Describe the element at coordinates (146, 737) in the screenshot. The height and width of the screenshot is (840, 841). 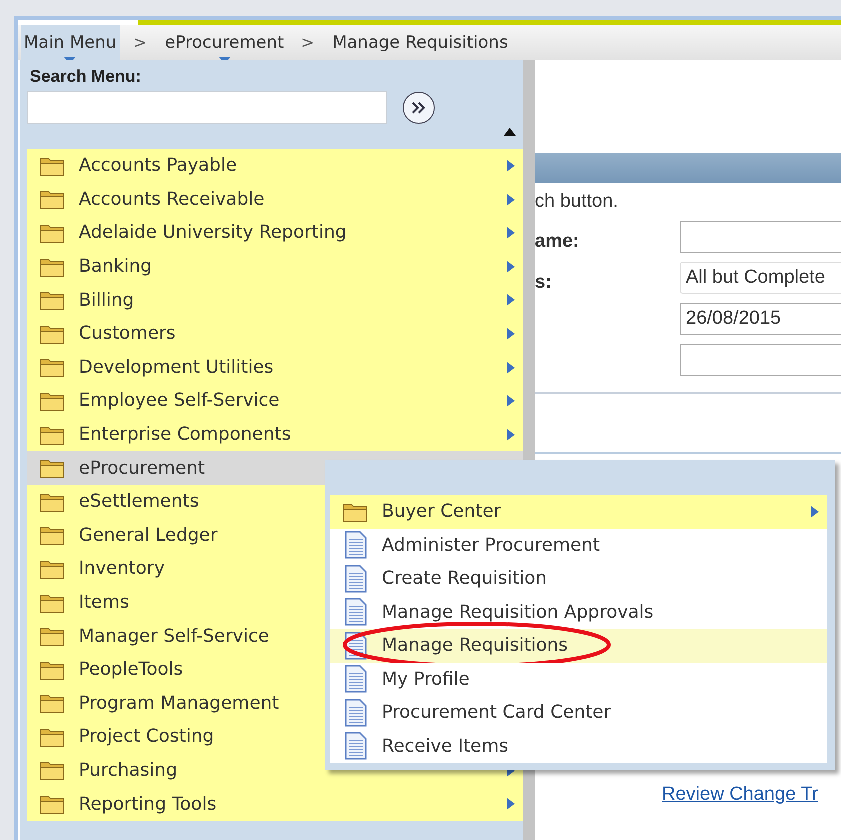
I see `menu-item: Project Costing` at that location.